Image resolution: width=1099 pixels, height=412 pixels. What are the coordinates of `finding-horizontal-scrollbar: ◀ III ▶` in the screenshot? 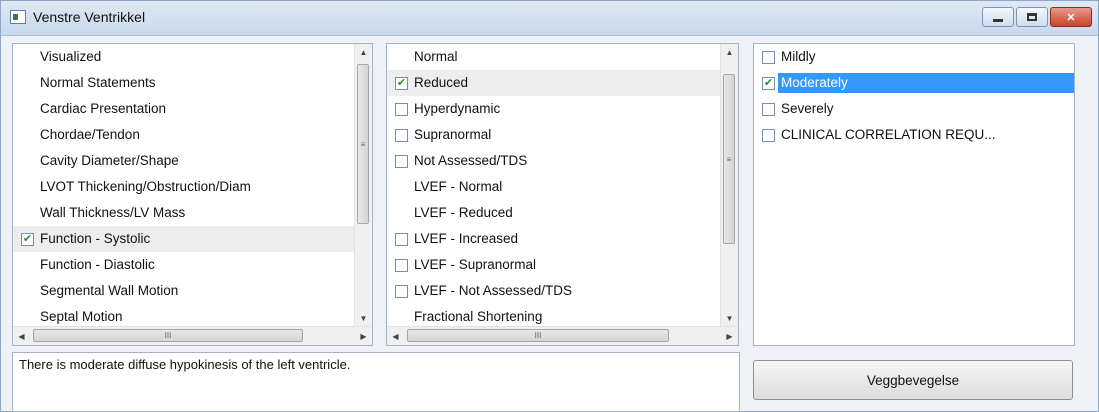 It's located at (562, 335).